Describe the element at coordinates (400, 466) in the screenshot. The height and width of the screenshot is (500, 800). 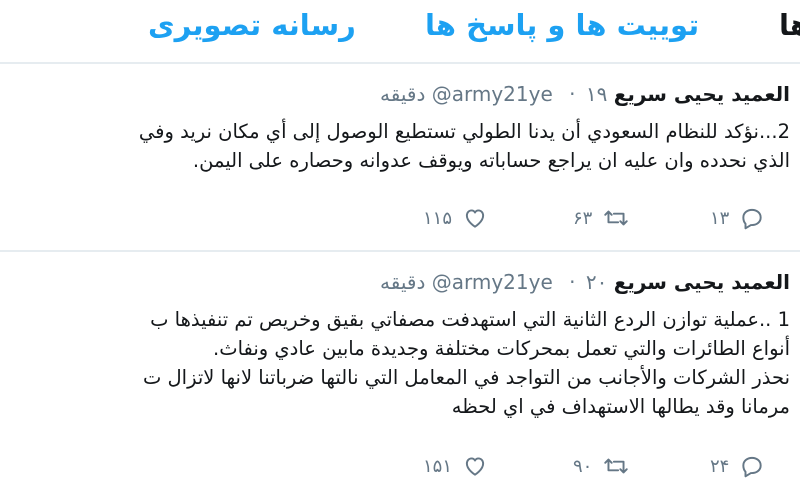
I see `tweet-actions: ۲۴ ۹۰ ۱۵۱` at that location.